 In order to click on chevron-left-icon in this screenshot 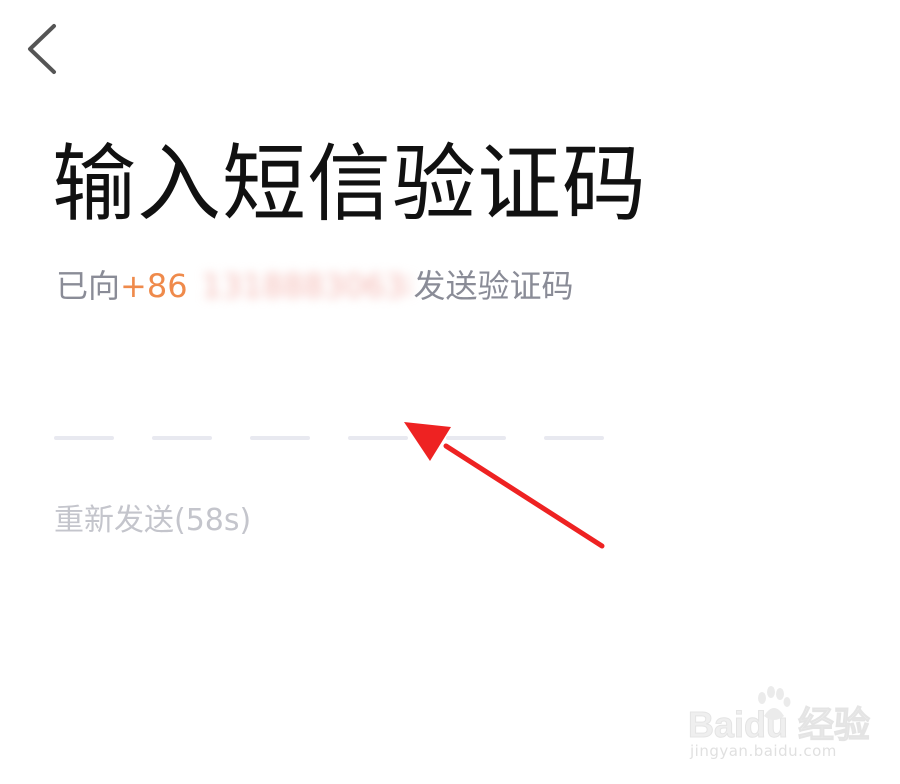, I will do `click(42, 49)`.